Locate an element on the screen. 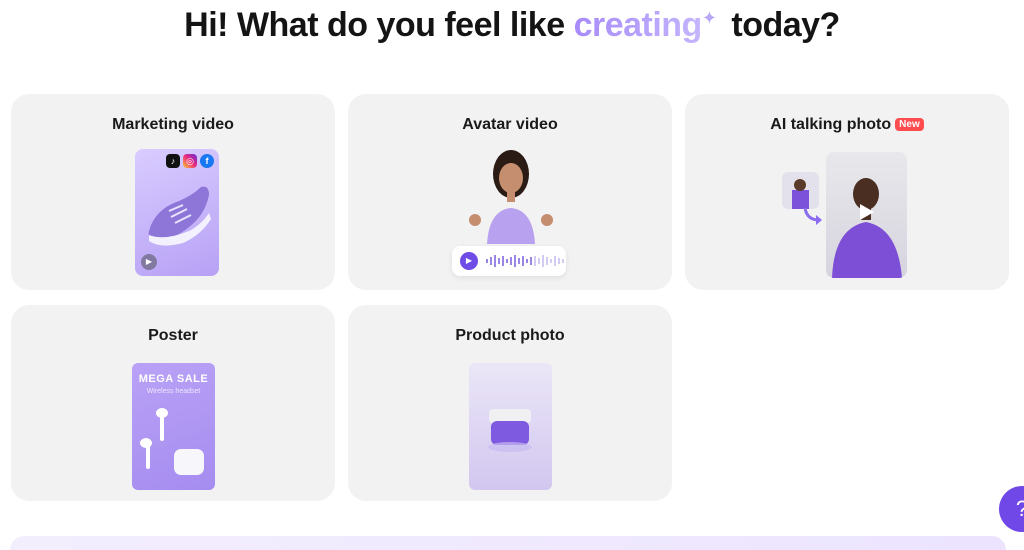  poster-thumbnail: MEGA SALE Wireless headset is located at coordinates (173, 426).